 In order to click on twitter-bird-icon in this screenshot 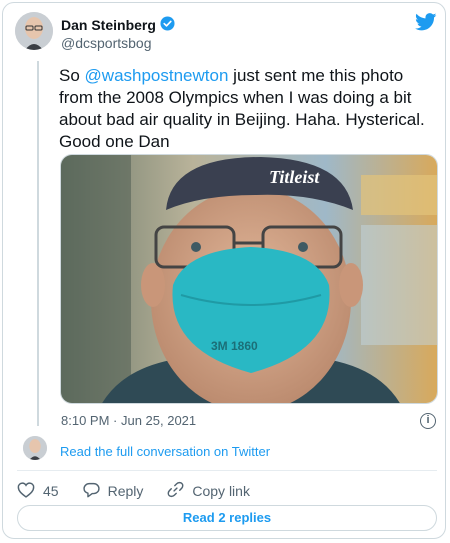, I will do `click(426, 24)`.